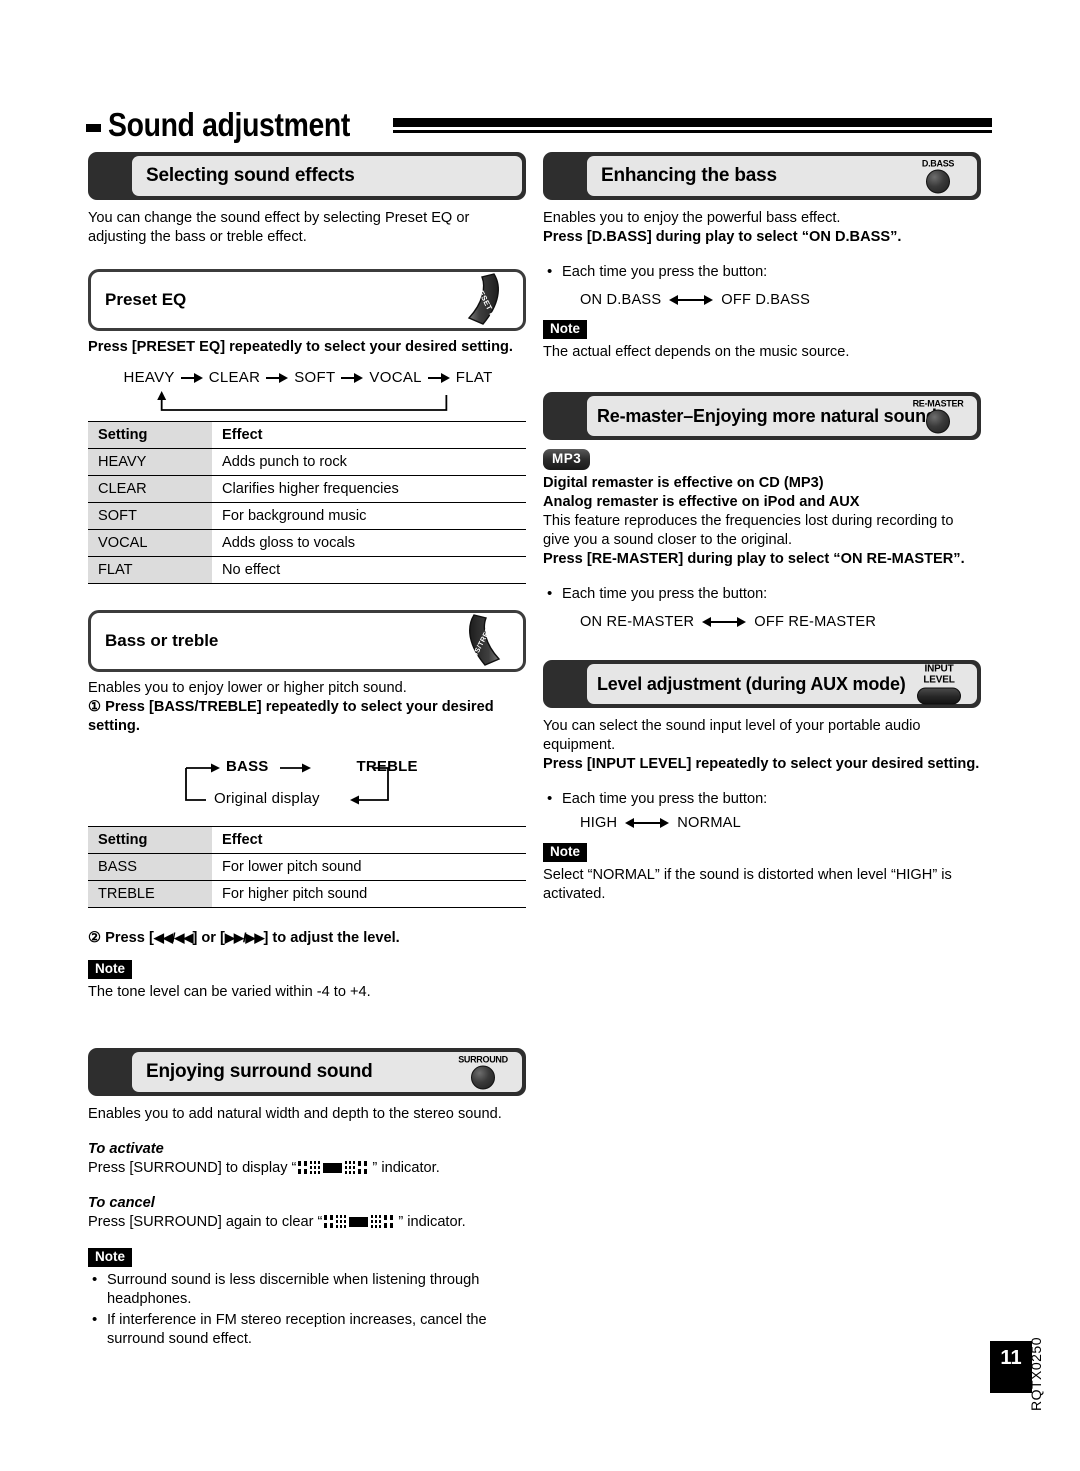 The height and width of the screenshot is (1471, 1080). Describe the element at coordinates (315, 377) in the screenshot. I see `flow-item: SOFT` at that location.